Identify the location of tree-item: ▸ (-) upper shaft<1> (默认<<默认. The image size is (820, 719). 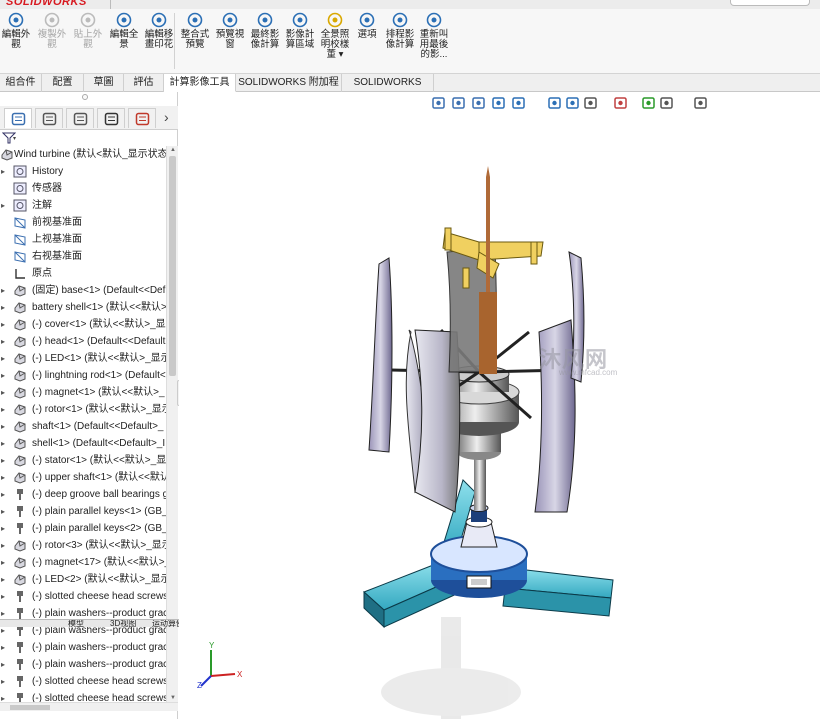
(83, 477).